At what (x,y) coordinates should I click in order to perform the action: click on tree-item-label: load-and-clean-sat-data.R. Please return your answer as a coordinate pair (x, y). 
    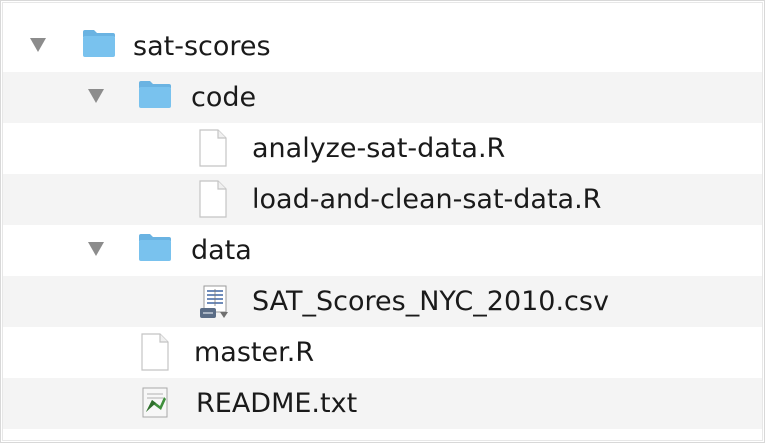
    Looking at the image, I should click on (427, 199).